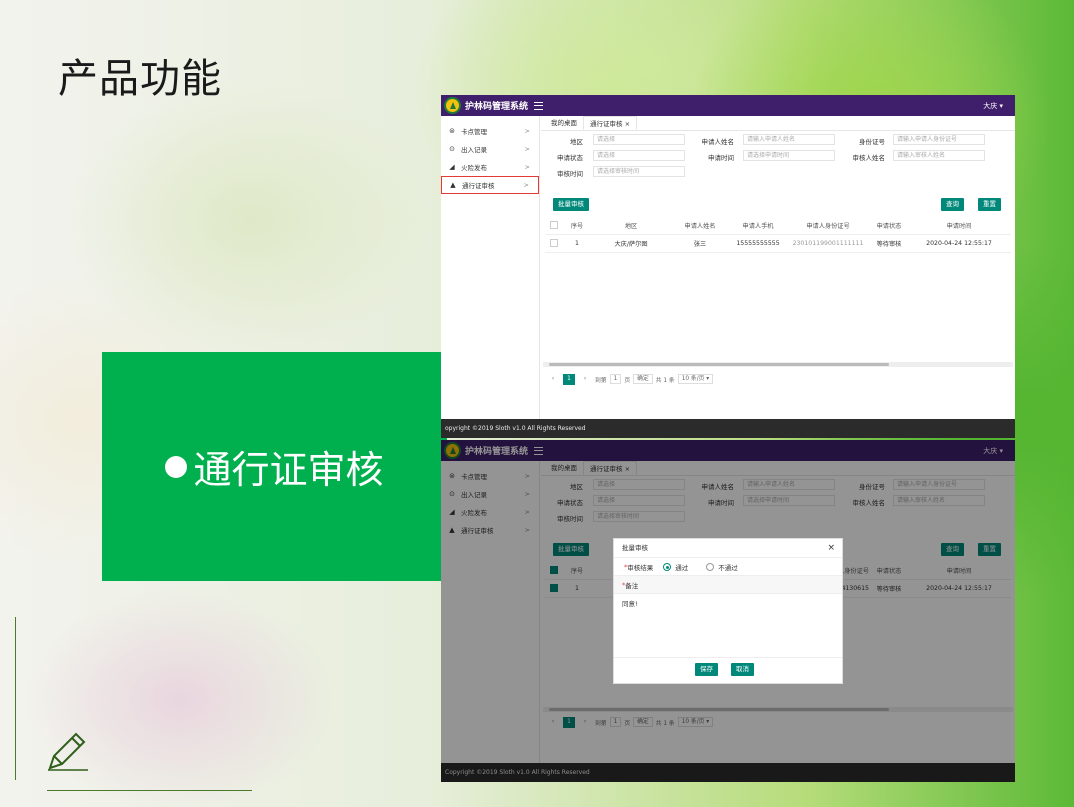 This screenshot has height=807, width=1074. Describe the element at coordinates (640, 567) in the screenshot. I see `review-result-label: 审核结果` at that location.